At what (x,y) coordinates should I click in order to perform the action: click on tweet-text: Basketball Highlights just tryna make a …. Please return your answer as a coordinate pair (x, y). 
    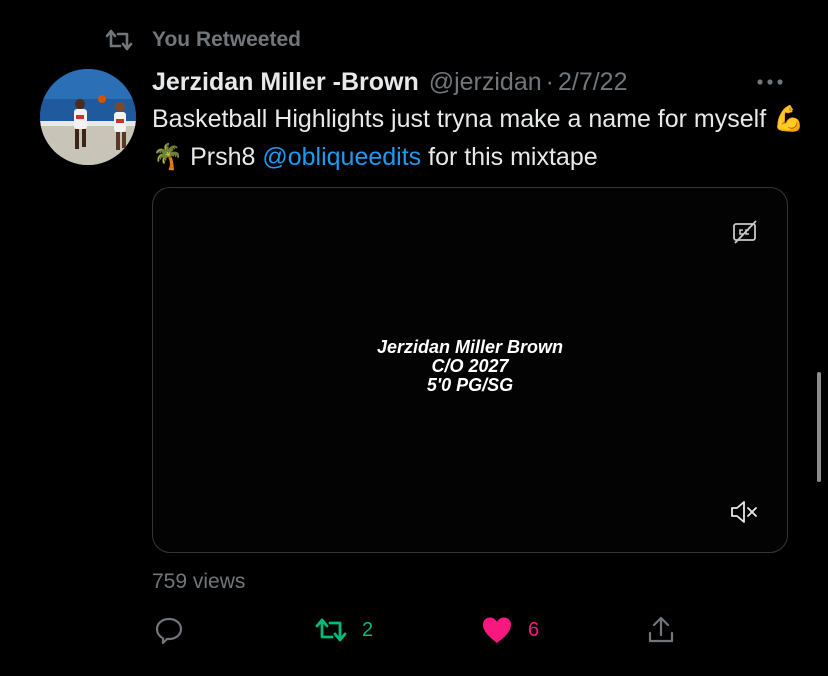
    Looking at the image, I should click on (482, 138).